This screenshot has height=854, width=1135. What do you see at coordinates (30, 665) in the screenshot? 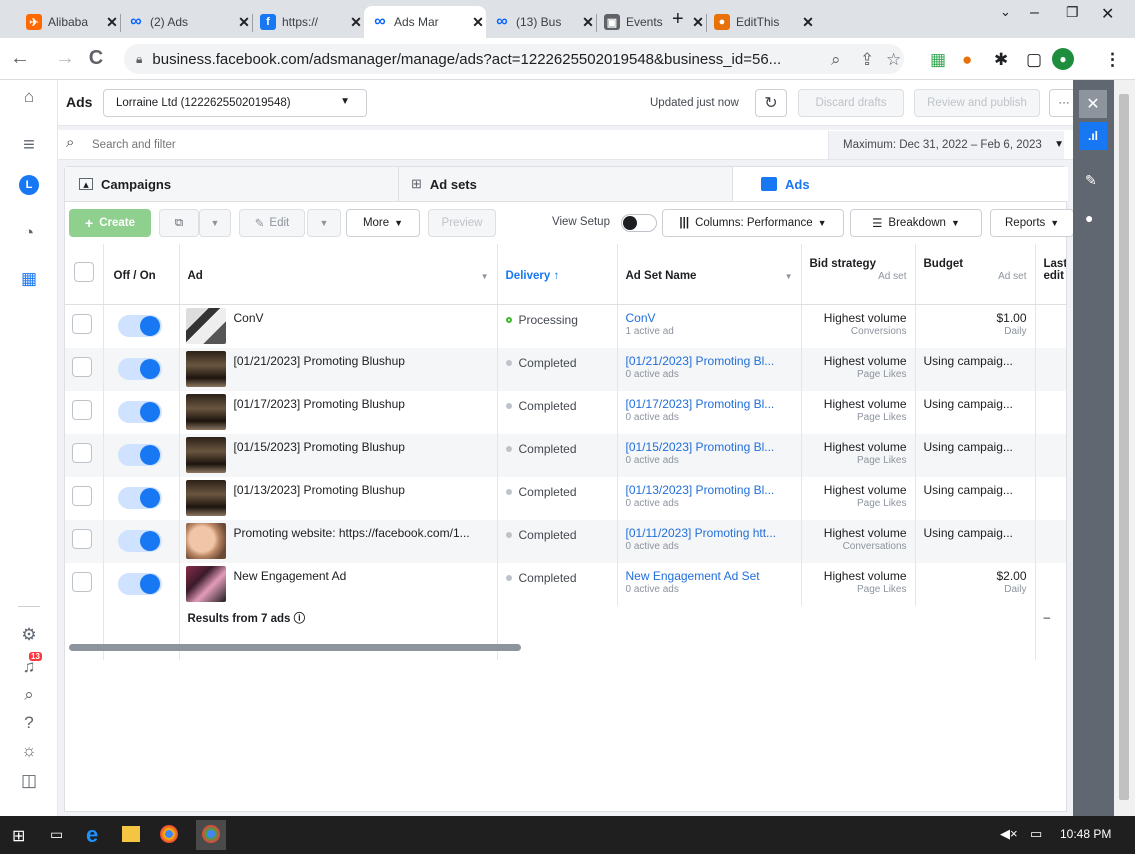
I see `notifications-icon: ♫ 13` at bounding box center [30, 665].